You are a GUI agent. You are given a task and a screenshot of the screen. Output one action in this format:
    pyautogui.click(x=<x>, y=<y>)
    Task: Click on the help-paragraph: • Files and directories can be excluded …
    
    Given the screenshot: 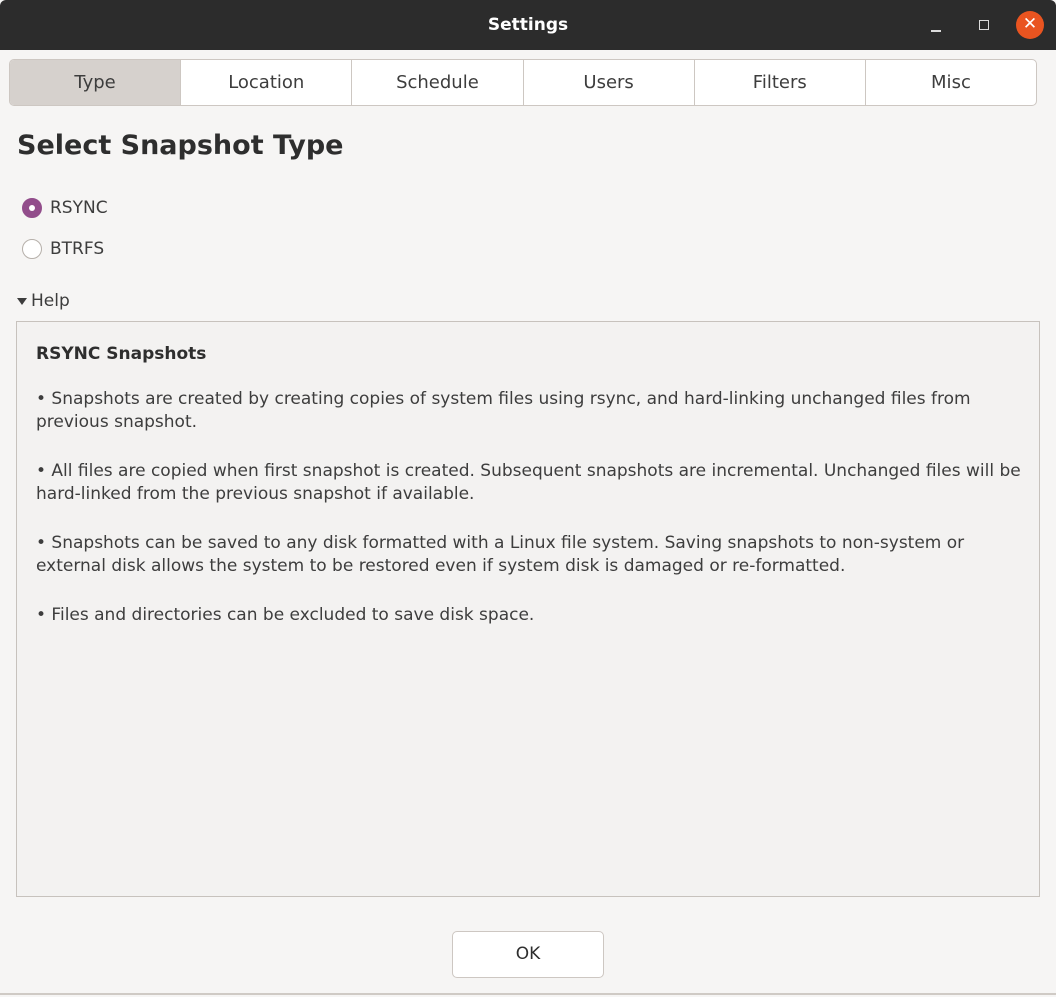 What is the action you would take?
    pyautogui.click(x=285, y=615)
    